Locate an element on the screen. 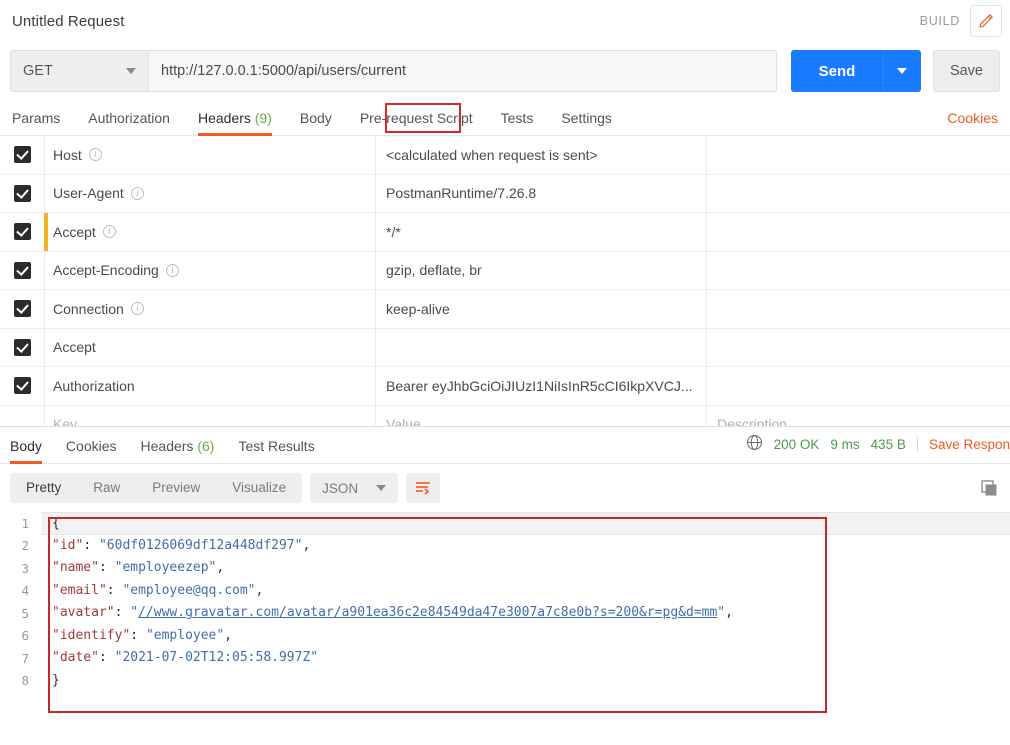 Image resolution: width=1010 pixels, height=745 pixels. table-row: Accept-Encoding i gzip, deflate, br is located at coordinates (505, 270).